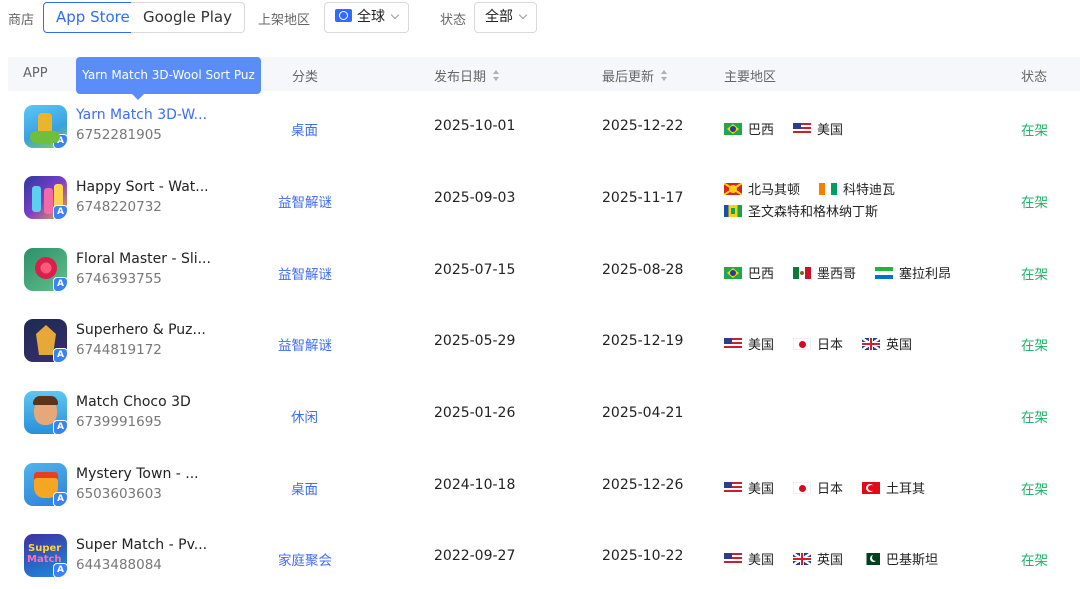 This screenshot has width=1080, height=589. I want to click on store-option-google-play: Google Play, so click(188, 17).